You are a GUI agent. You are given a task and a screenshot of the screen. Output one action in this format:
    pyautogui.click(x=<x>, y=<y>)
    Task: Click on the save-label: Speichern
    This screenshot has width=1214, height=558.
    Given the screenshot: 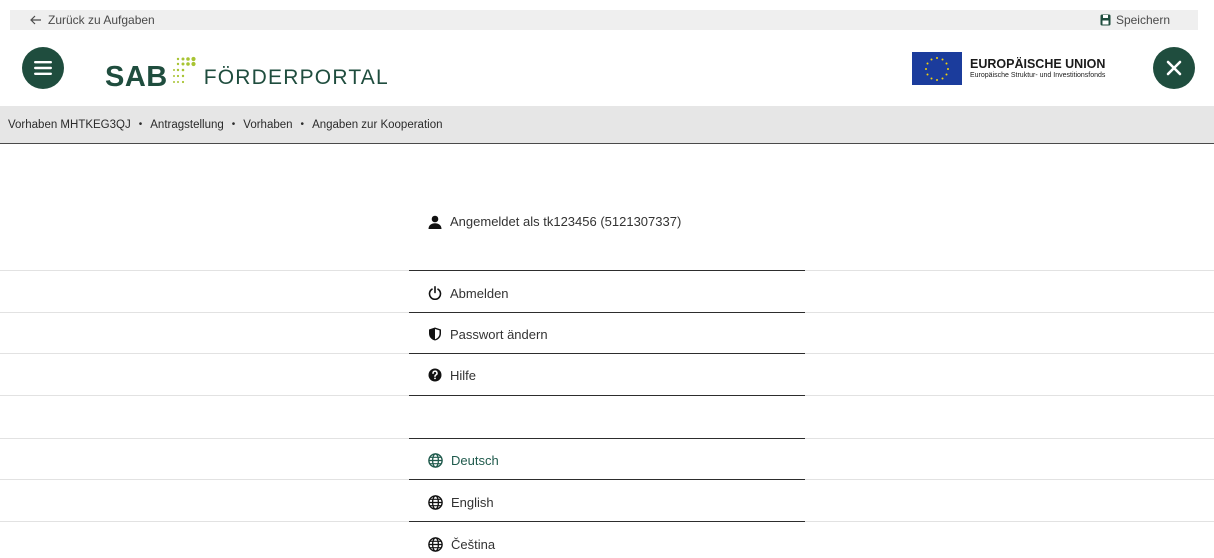 What is the action you would take?
    pyautogui.click(x=1142, y=20)
    